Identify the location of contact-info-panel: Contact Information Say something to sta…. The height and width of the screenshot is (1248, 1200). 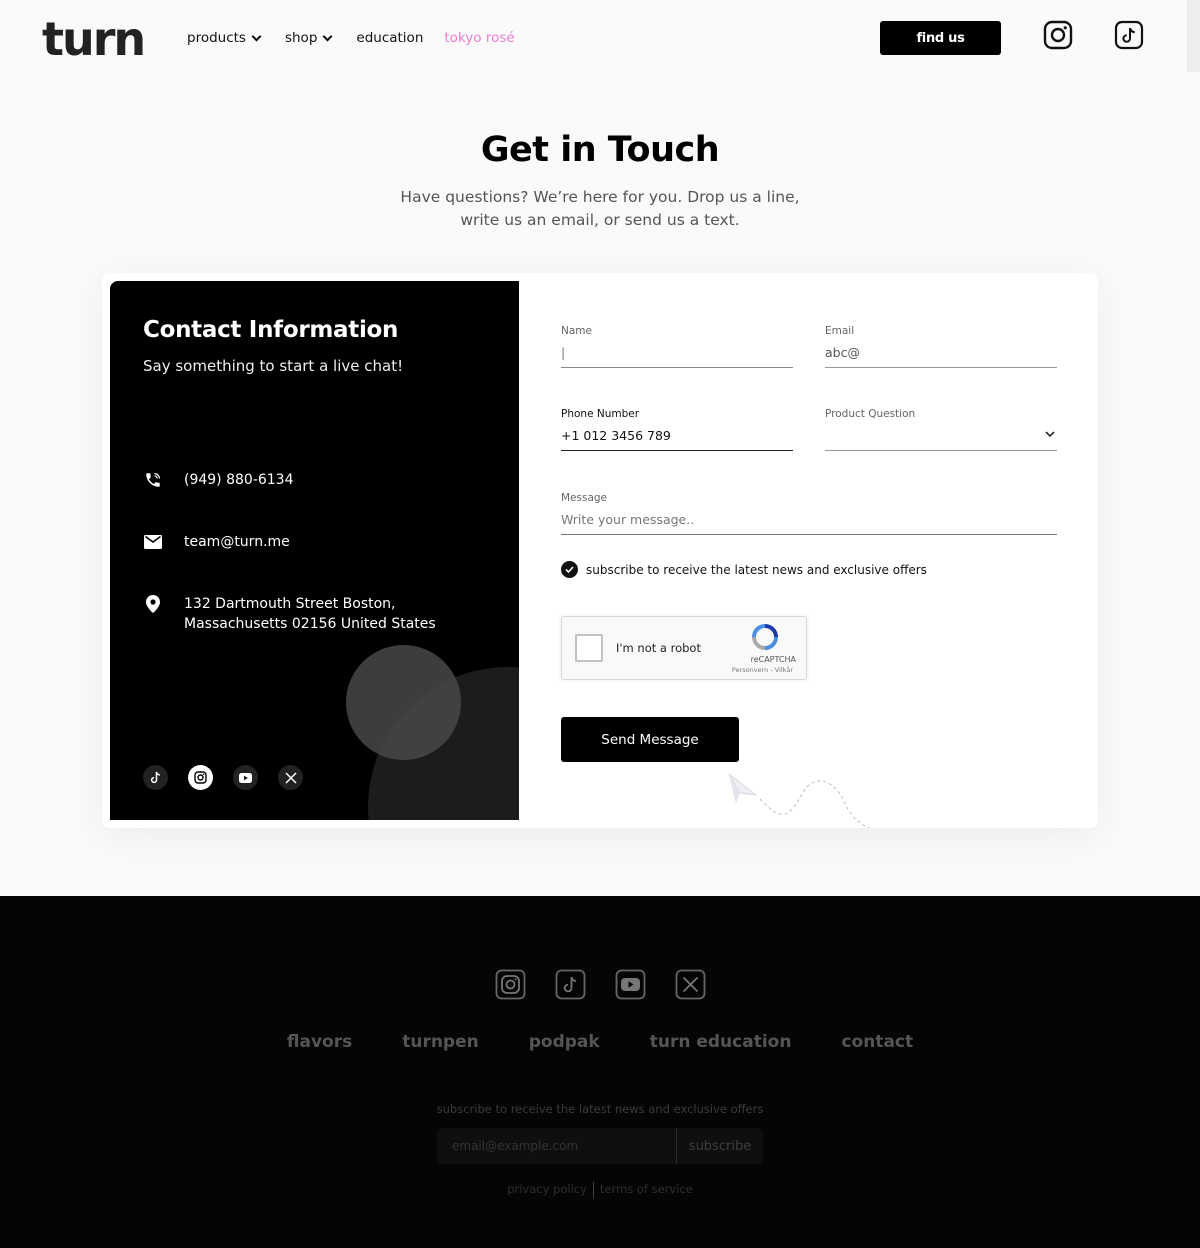
(314, 550).